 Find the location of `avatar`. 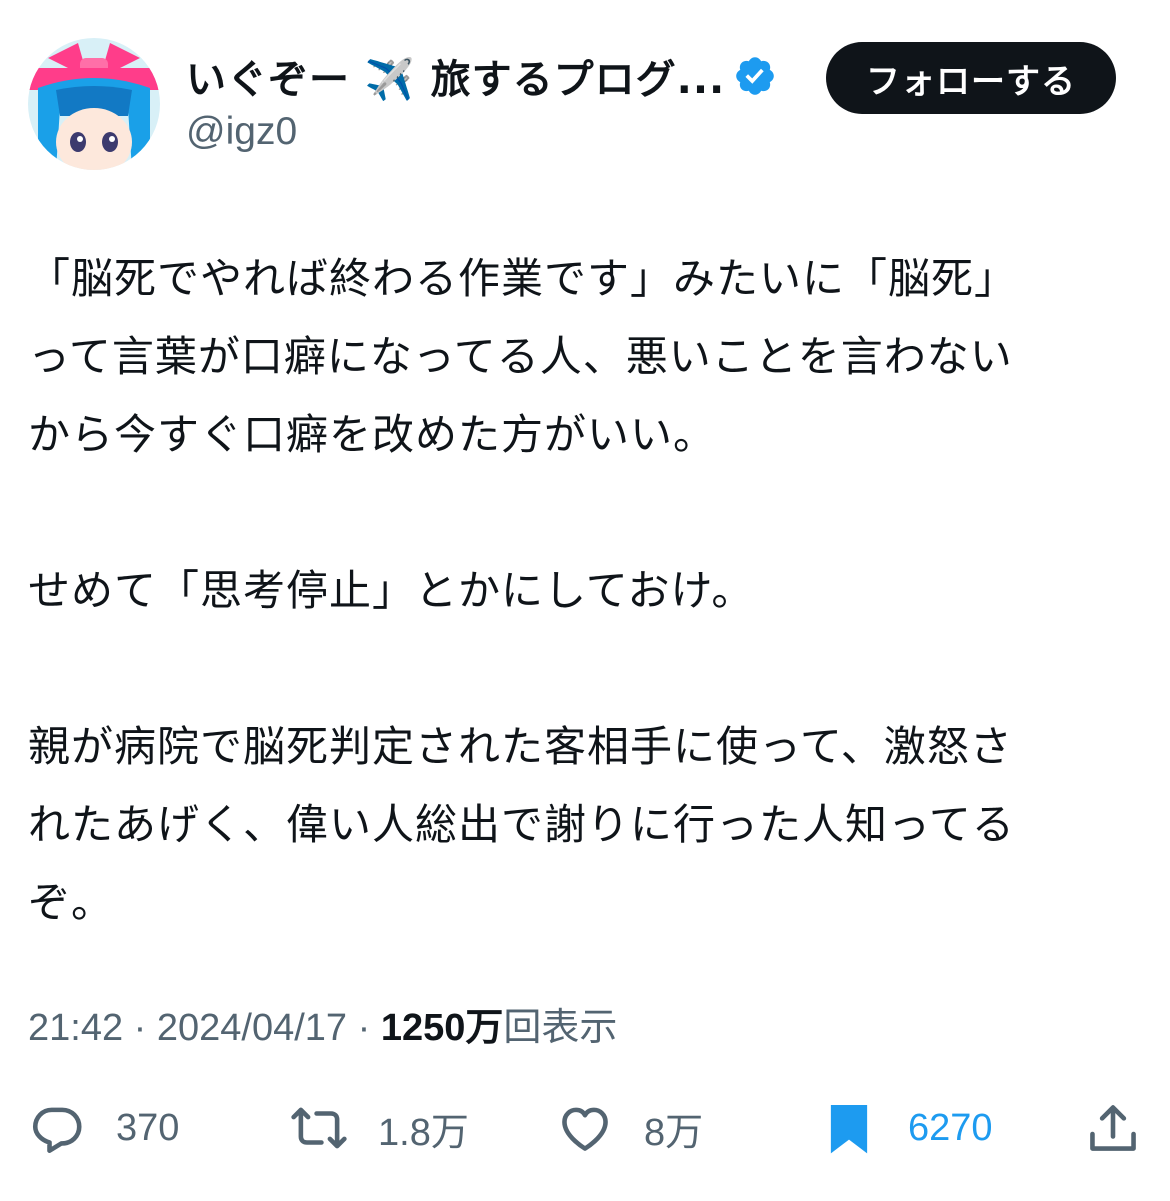

avatar is located at coordinates (94, 104).